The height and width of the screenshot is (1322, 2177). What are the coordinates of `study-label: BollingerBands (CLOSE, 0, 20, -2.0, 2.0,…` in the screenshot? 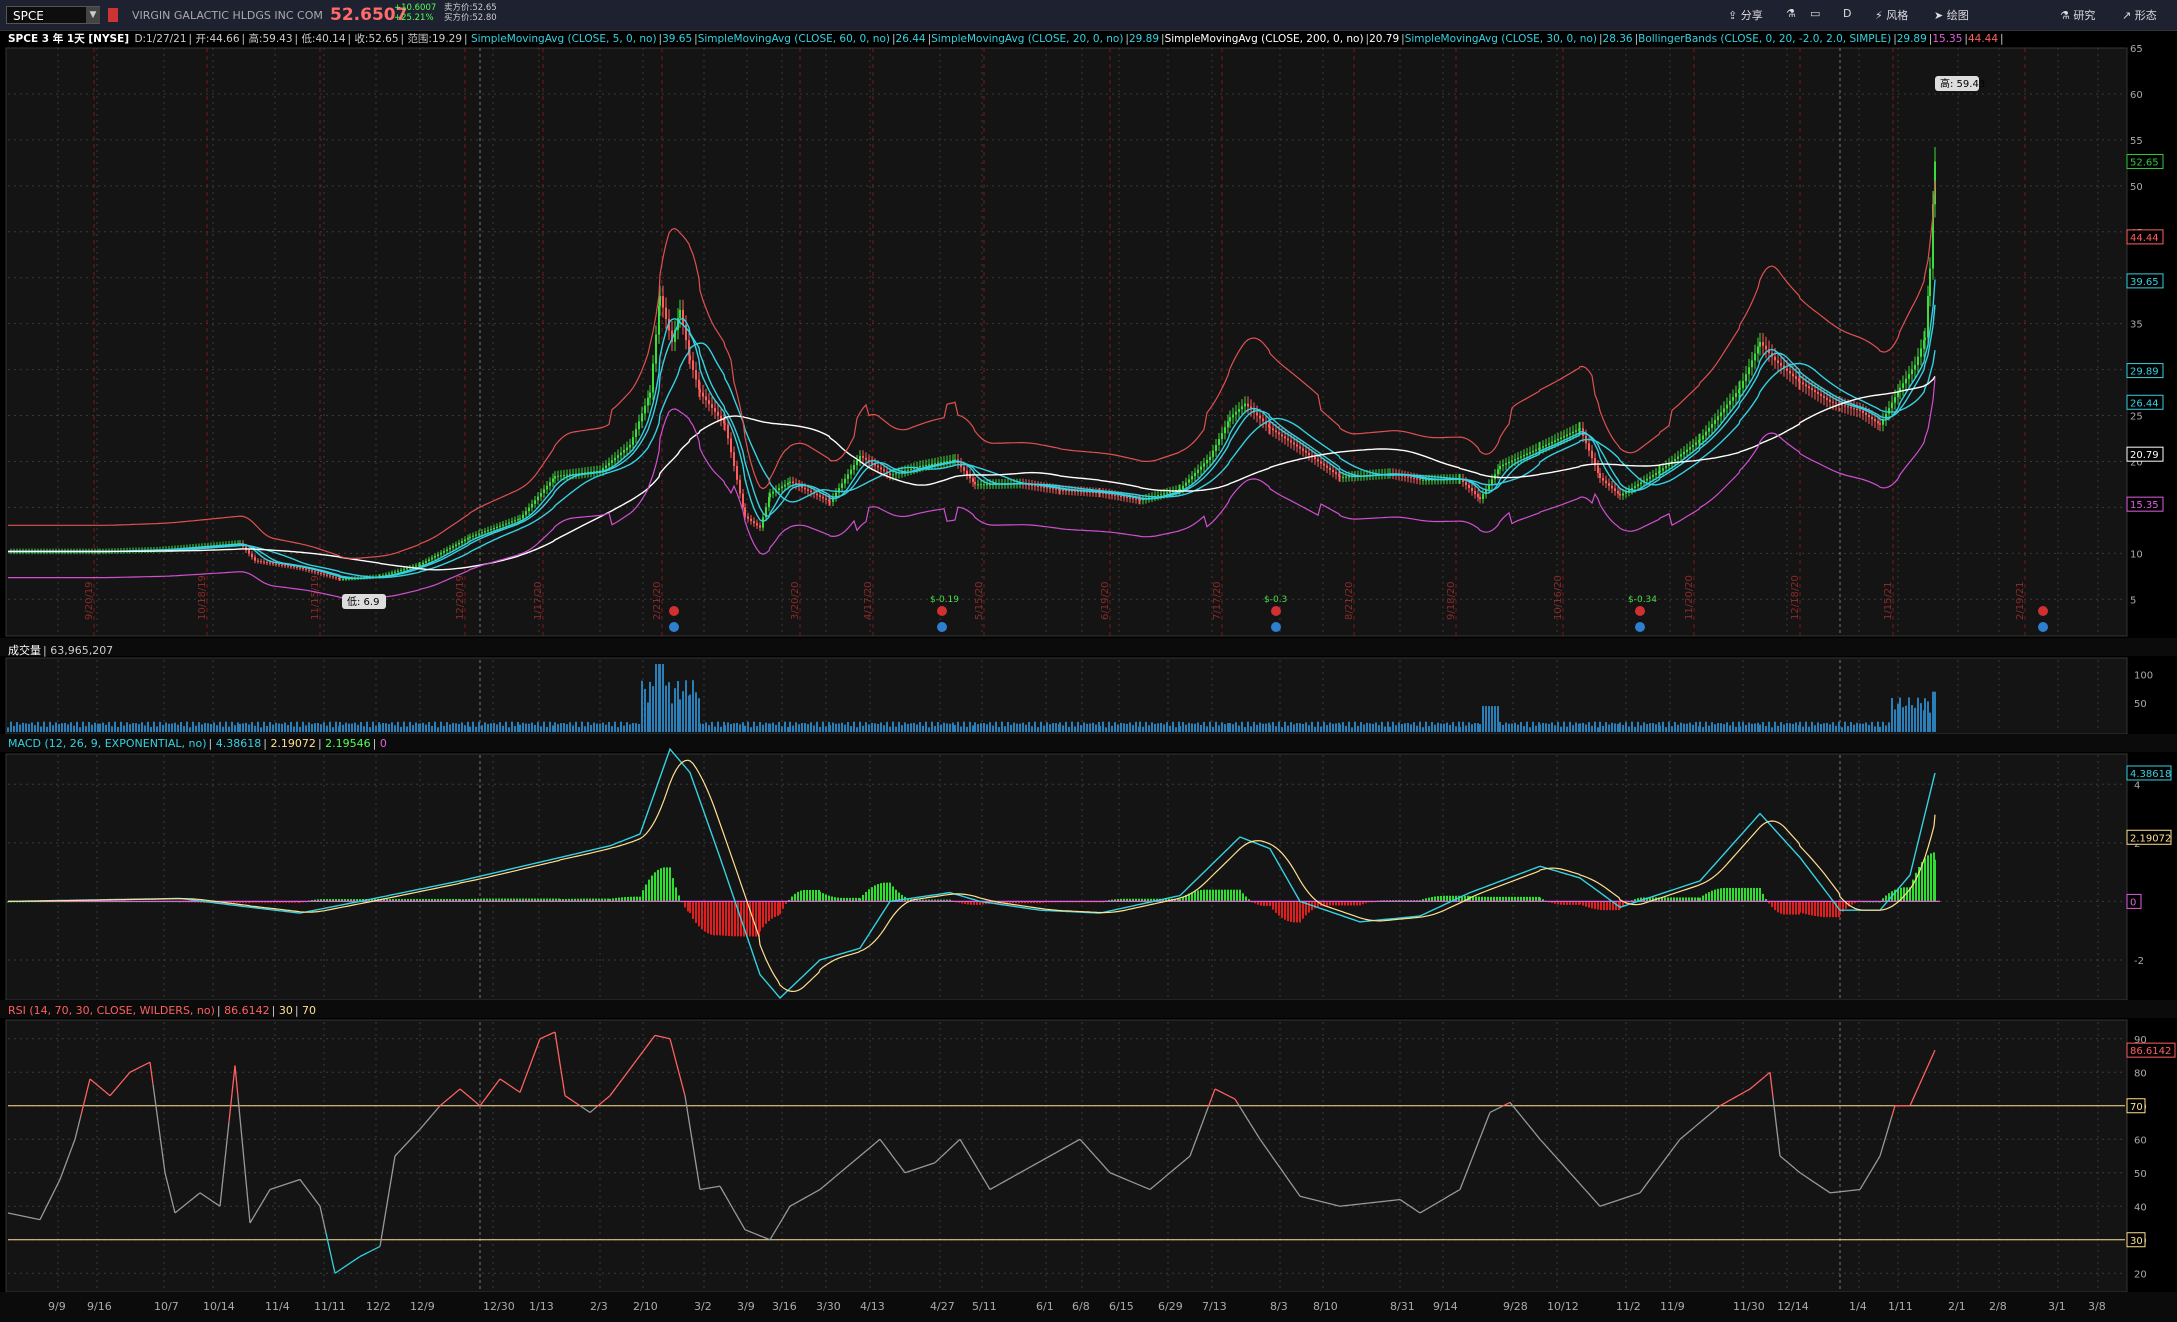 It's located at (1764, 39).